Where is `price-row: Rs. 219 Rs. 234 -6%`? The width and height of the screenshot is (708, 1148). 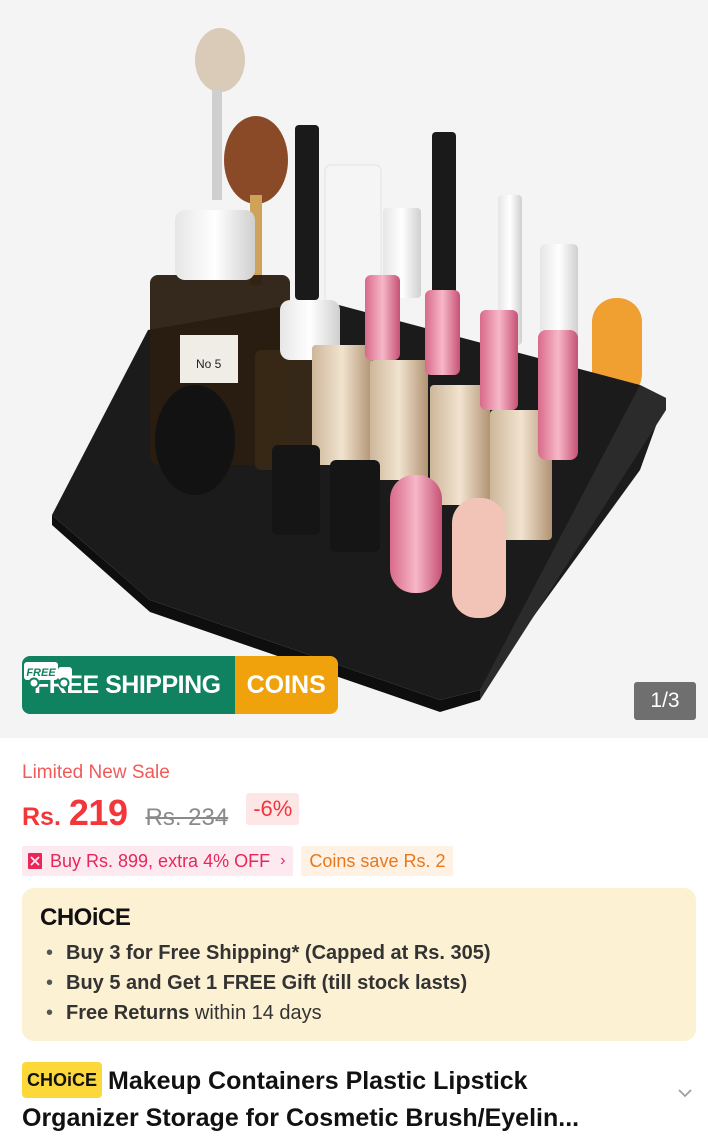
price-row: Rs. 219 Rs. 234 -6% is located at coordinates (161, 813).